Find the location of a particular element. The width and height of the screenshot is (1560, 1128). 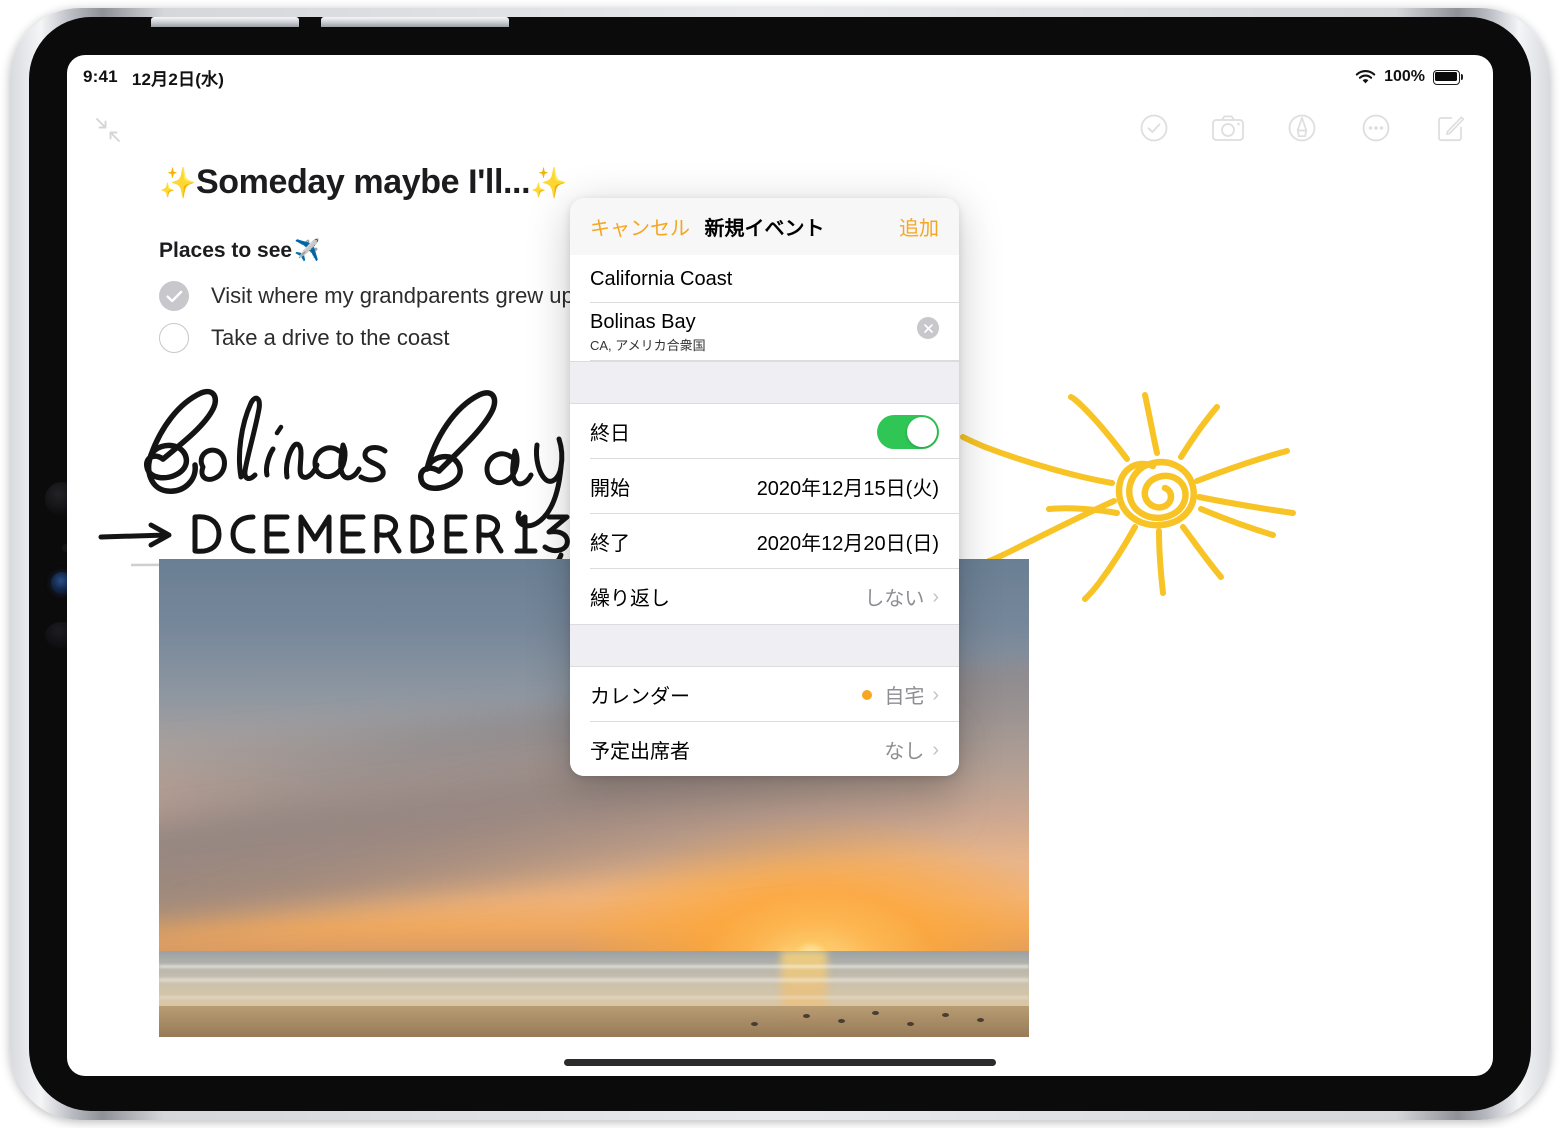

status-bar-right: 100% is located at coordinates (1409, 77).